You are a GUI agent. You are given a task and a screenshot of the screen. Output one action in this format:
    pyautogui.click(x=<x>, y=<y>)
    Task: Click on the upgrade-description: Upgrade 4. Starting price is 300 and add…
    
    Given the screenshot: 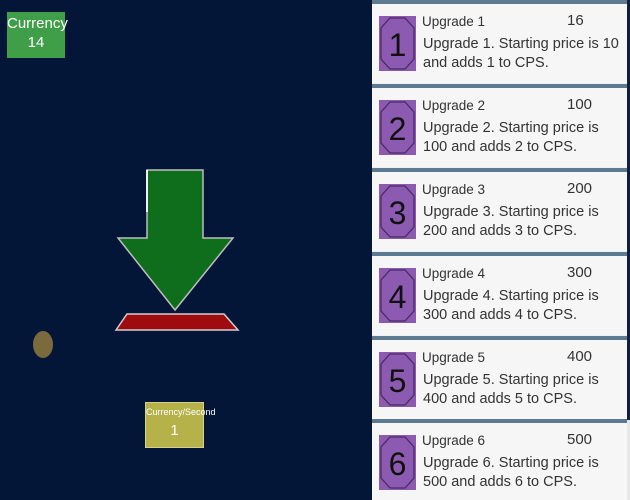 What is the action you would take?
    pyautogui.click(x=511, y=305)
    